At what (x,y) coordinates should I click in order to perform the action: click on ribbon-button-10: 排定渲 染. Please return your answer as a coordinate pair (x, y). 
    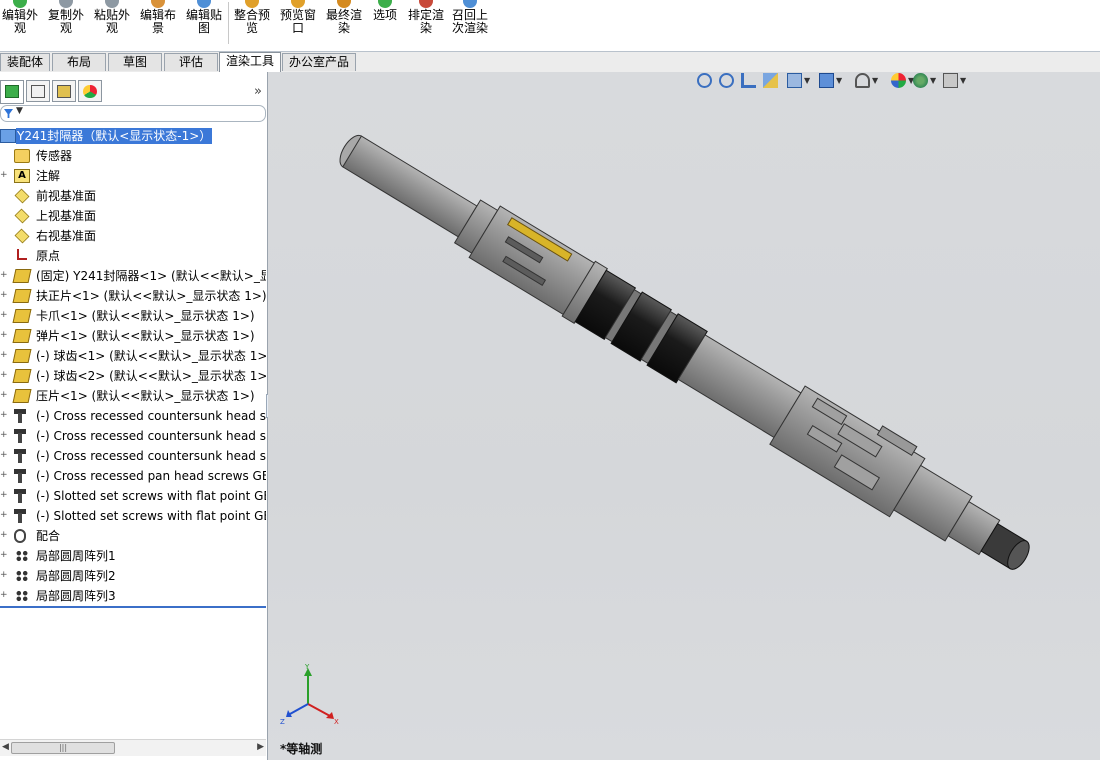
    Looking at the image, I should click on (426, 22).